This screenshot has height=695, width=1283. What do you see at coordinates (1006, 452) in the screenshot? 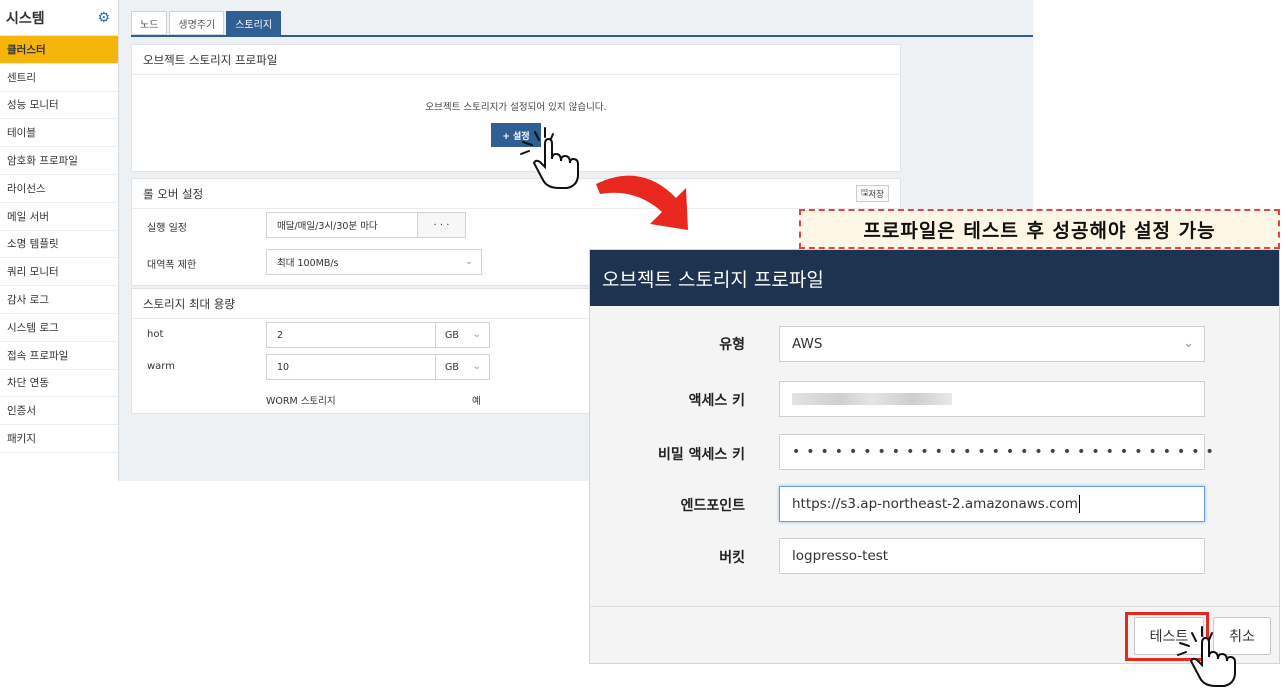
I see `secret-key-value: ••••••••••••••••••••••••••••••` at bounding box center [1006, 452].